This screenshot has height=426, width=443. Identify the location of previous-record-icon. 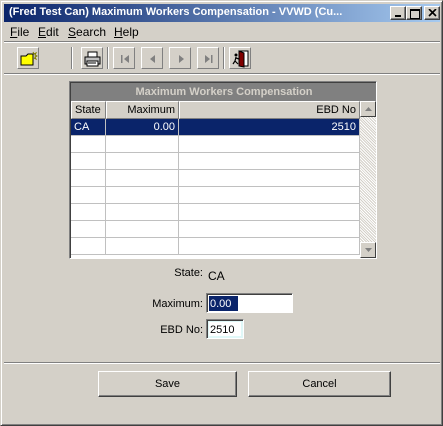
(152, 59).